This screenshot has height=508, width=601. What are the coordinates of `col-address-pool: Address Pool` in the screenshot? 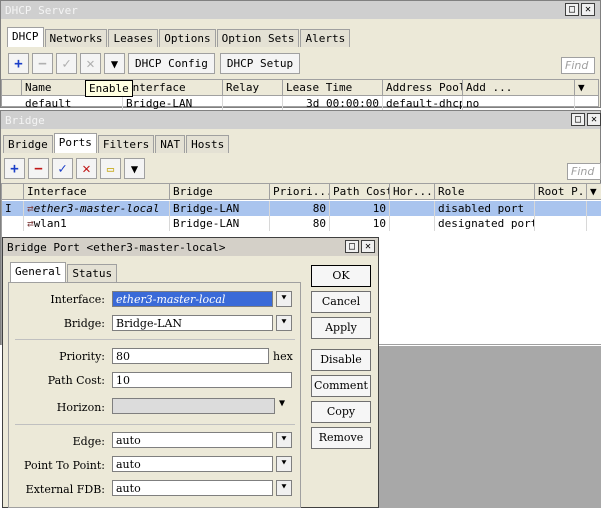 It's located at (423, 88).